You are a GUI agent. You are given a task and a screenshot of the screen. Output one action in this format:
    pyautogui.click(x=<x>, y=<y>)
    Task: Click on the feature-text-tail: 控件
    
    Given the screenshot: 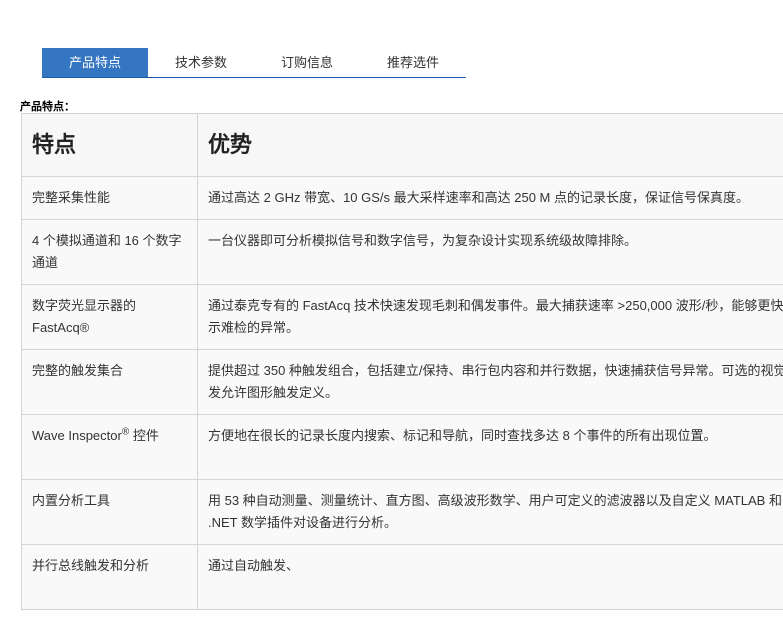 What is the action you would take?
    pyautogui.click(x=144, y=435)
    